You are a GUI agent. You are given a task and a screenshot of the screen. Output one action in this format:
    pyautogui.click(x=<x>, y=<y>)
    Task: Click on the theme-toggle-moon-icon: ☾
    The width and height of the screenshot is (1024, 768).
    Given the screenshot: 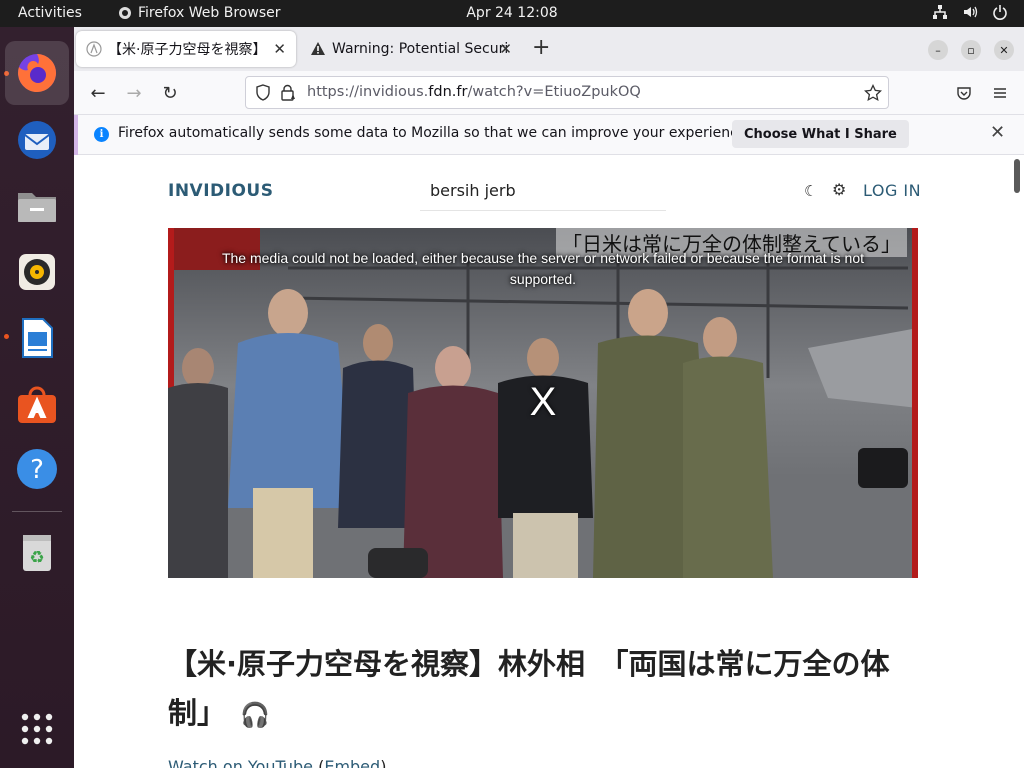 What is the action you would take?
    pyautogui.click(x=810, y=191)
    